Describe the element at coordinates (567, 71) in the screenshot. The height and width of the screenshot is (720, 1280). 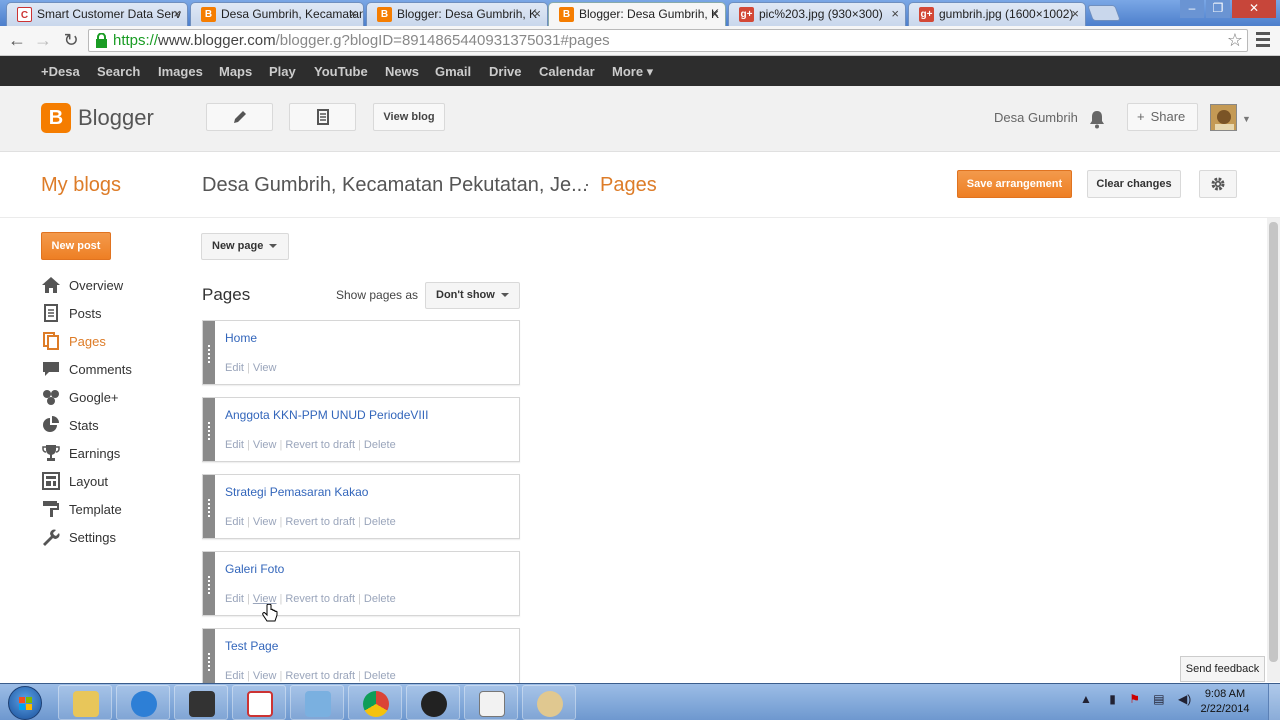
I see `gbar-item-calendar: Calendar` at that location.